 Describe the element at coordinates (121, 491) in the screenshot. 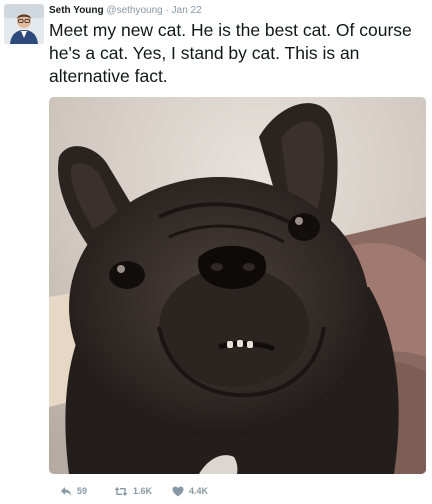

I see `retweet-icon` at that location.